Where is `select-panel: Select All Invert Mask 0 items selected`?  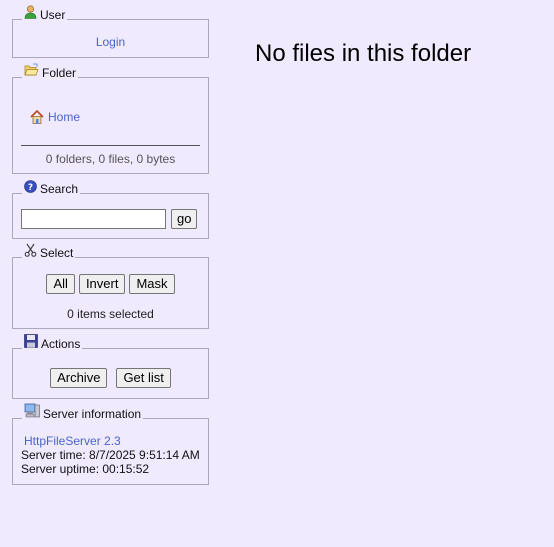
select-panel: Select All Invert Mask 0 items selected is located at coordinates (110, 286).